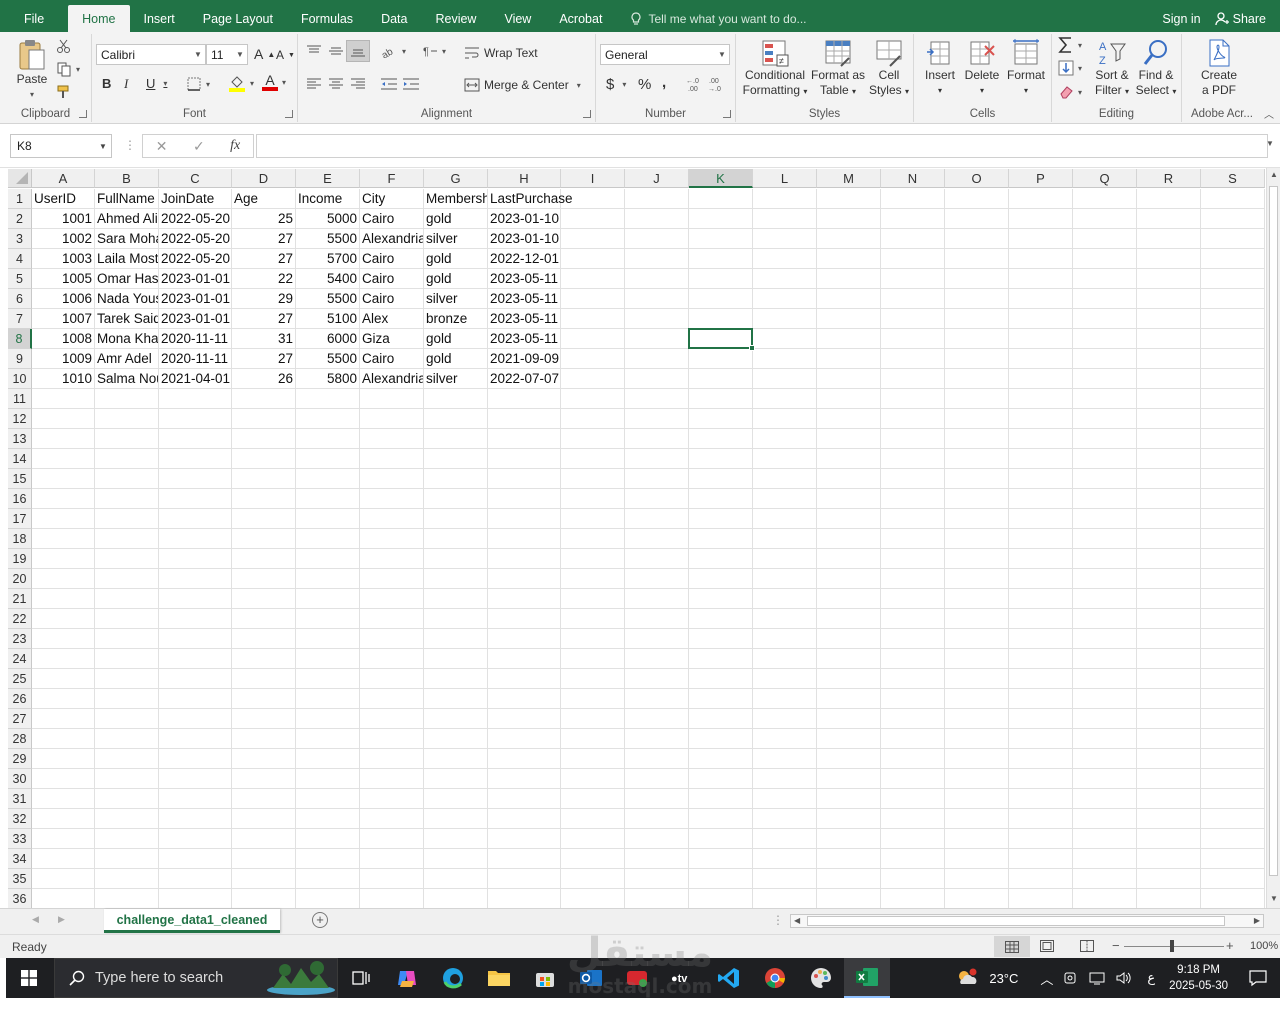  Describe the element at coordinates (1041, 539) in the screenshot. I see `cell-p18` at that location.